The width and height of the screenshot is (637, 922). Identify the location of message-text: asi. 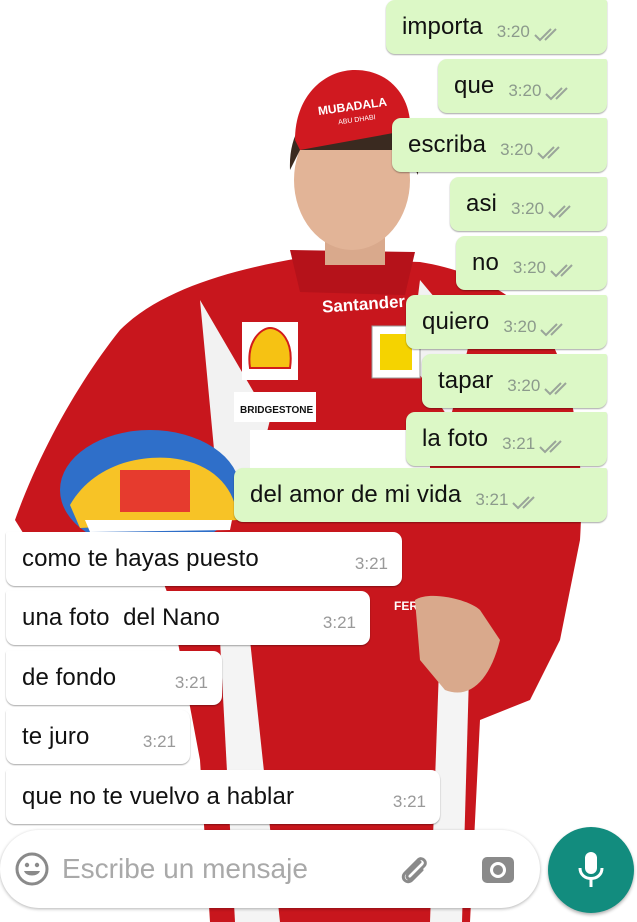
(481, 203).